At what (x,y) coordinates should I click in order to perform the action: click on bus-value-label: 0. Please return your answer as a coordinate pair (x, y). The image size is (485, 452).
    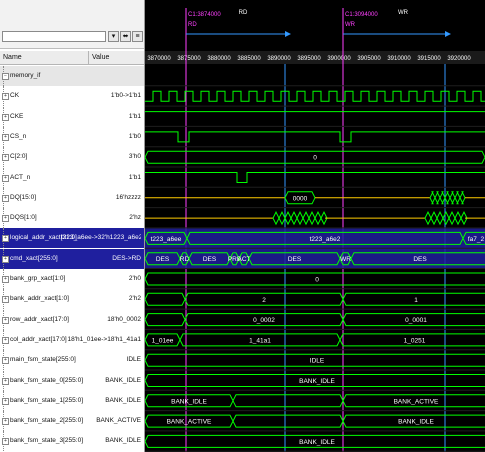
    Looking at the image, I should click on (317, 280).